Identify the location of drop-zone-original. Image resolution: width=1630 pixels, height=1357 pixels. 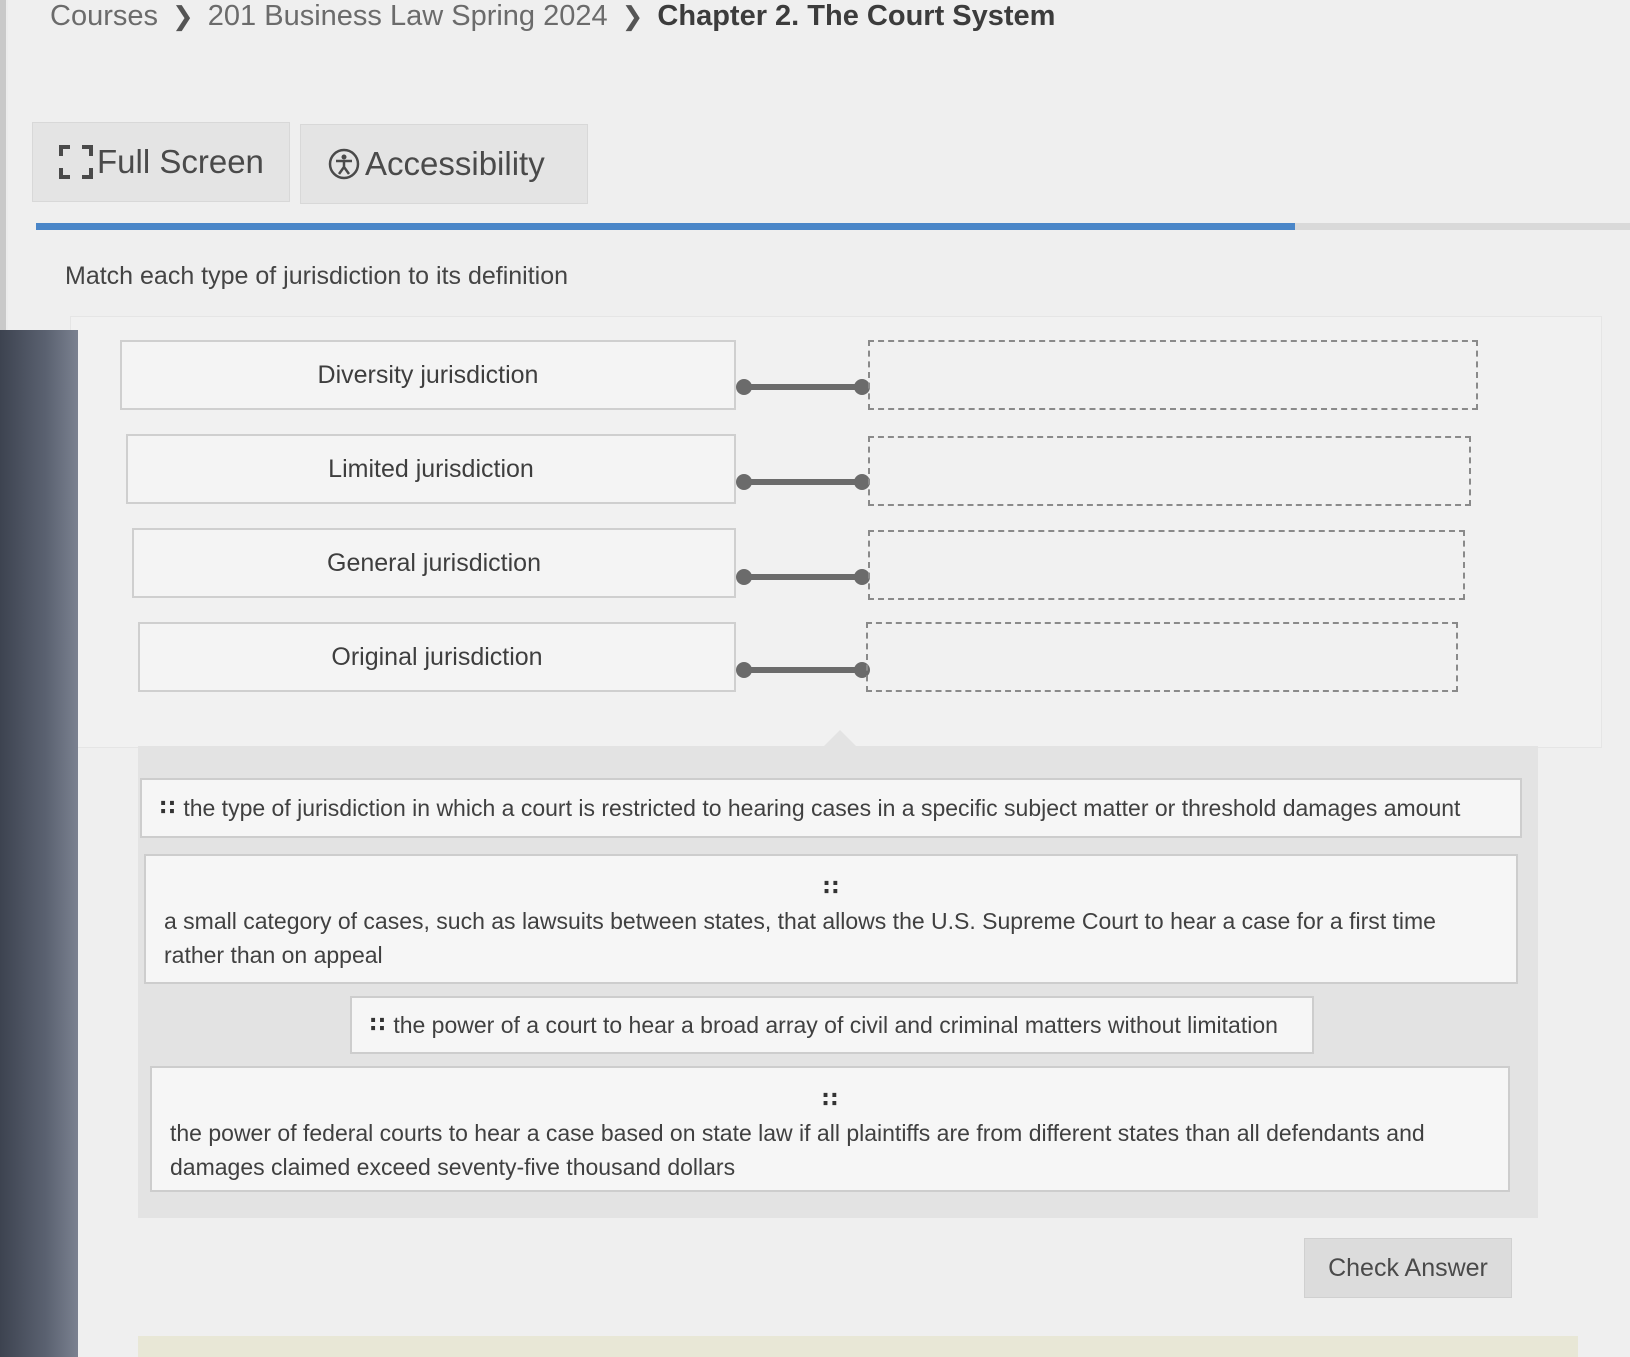
(1162, 657).